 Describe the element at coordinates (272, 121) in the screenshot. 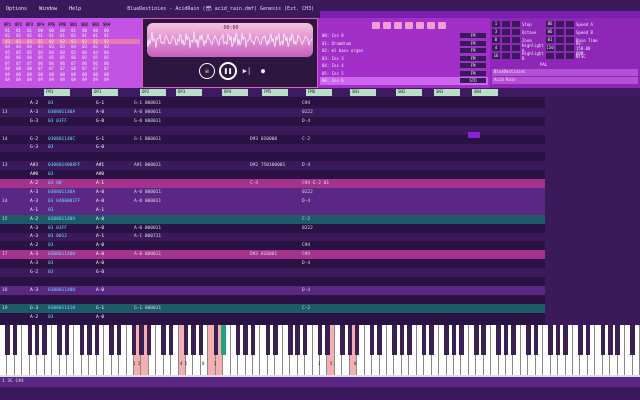

I see `pattern-editor-row: G-3 03 03FF G-0 G-0 000011 D-4` at that location.